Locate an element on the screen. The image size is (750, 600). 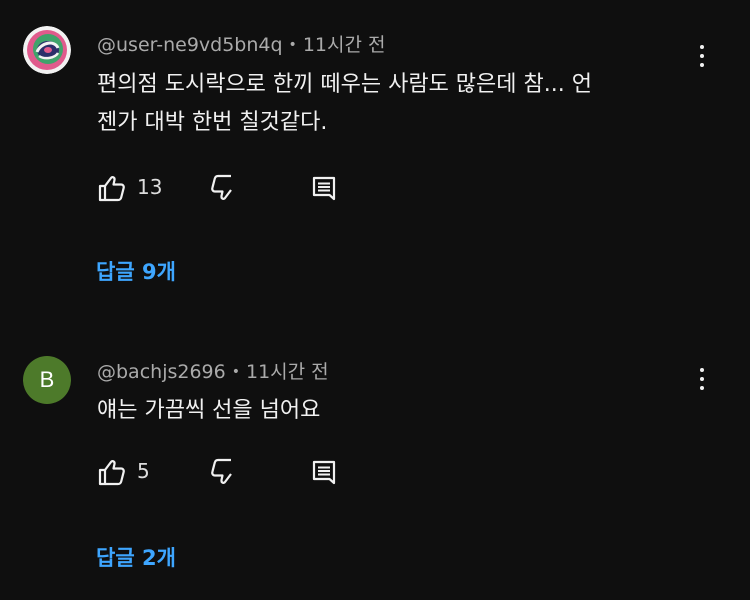
comment-meta: @user-ne9vd5bn4q • 11시간 전 is located at coordinates (241, 43).